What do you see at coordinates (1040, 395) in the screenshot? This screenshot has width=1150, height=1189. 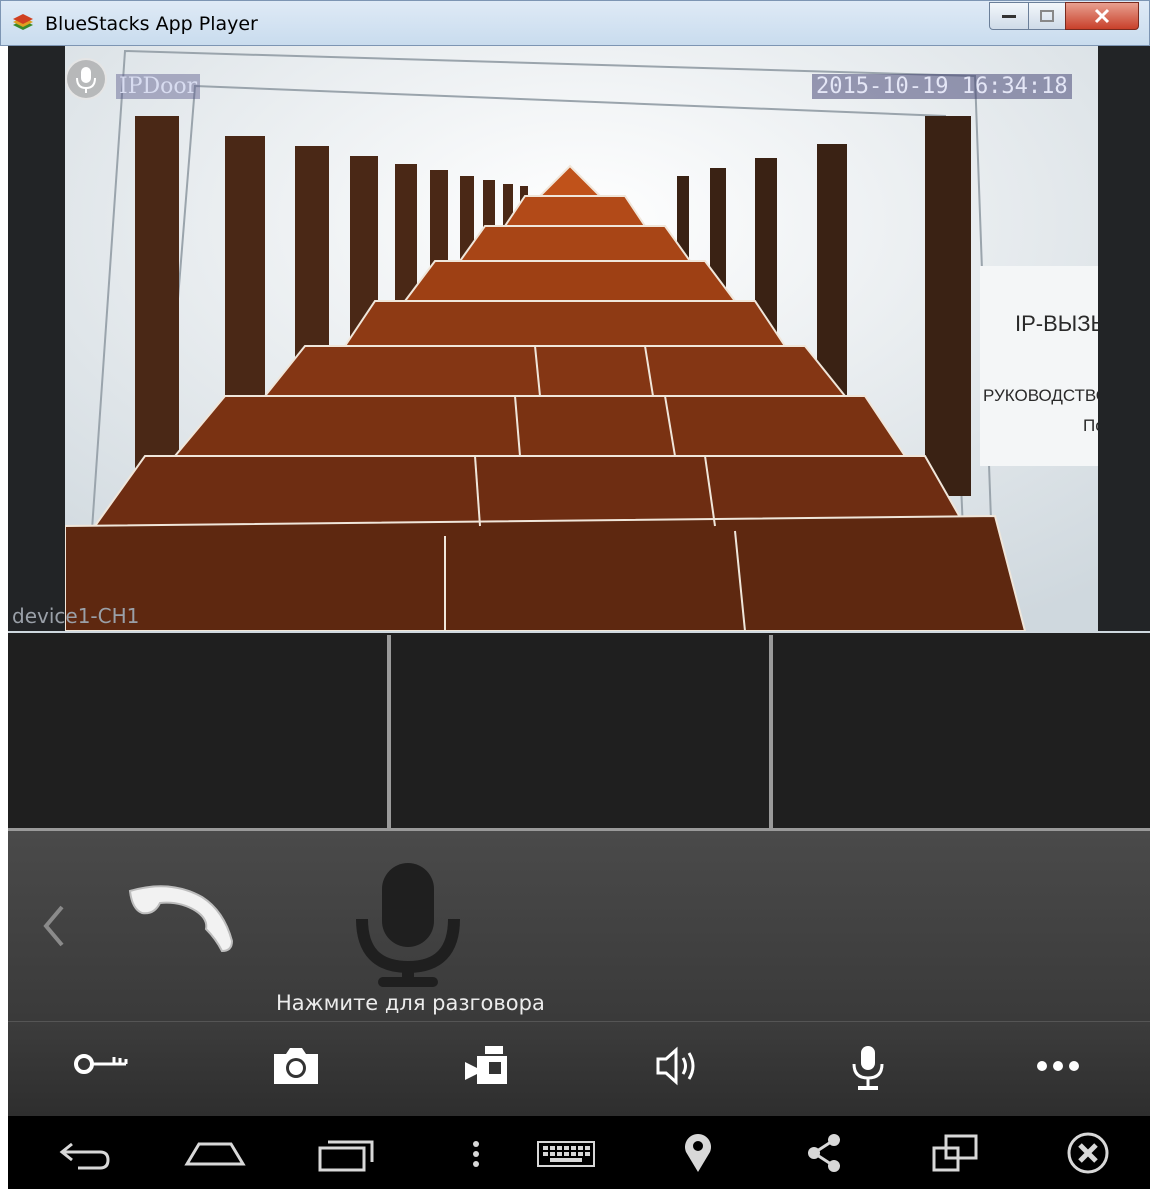 I see `svg-text: РУКОВОДСТВО` at bounding box center [1040, 395].